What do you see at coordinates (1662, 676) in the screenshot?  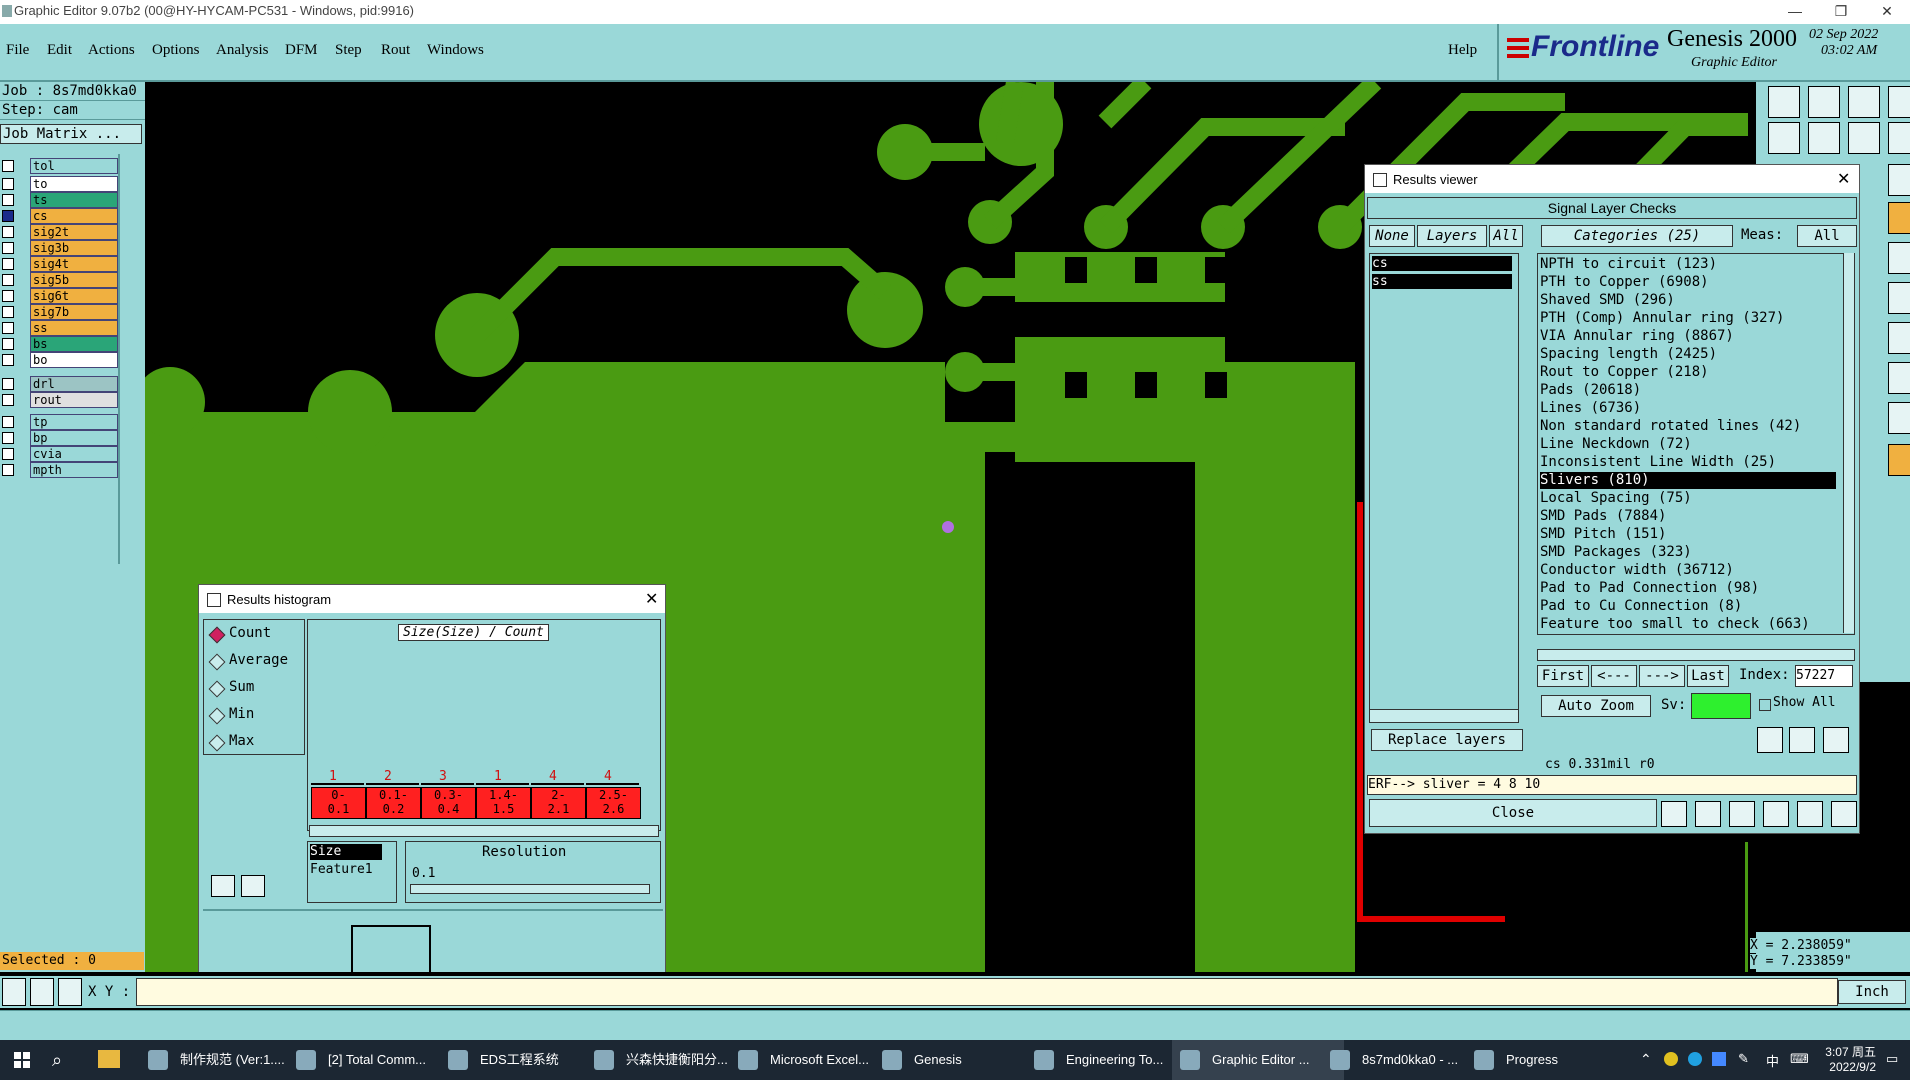 I see `next-button: --->` at bounding box center [1662, 676].